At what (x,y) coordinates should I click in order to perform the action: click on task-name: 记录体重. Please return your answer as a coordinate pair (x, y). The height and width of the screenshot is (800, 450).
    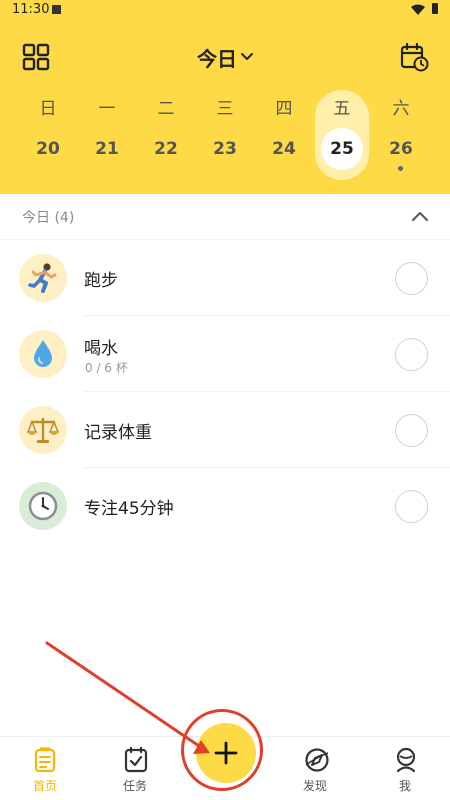
    Looking at the image, I should click on (118, 433).